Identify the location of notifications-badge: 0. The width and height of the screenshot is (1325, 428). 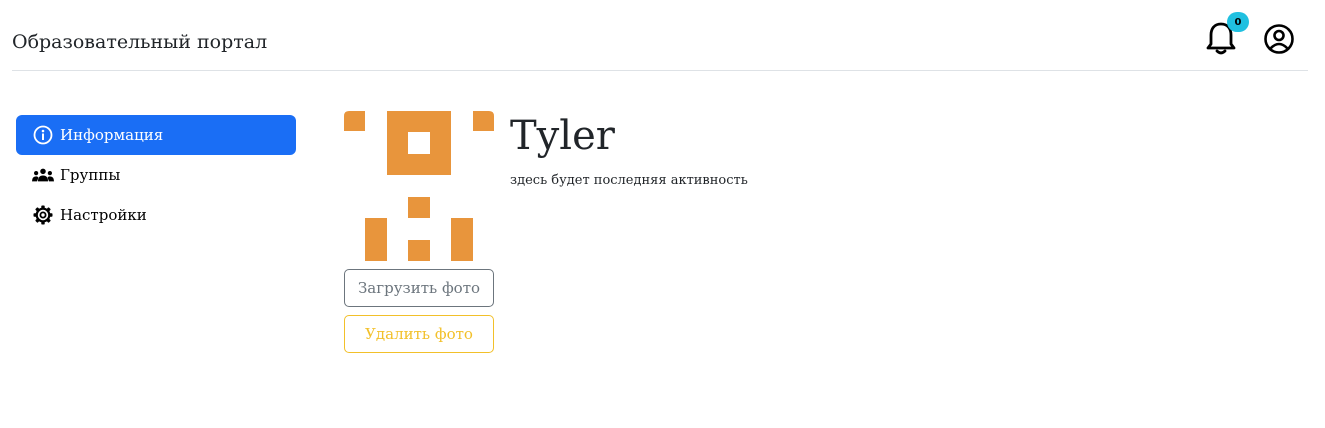
(1238, 22).